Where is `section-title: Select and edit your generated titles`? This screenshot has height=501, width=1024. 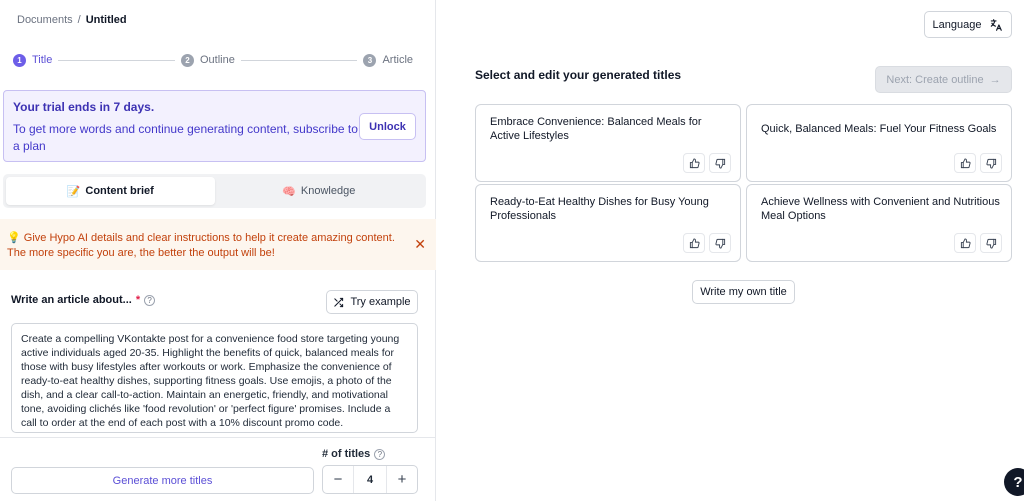 section-title: Select and edit your generated titles is located at coordinates (578, 75).